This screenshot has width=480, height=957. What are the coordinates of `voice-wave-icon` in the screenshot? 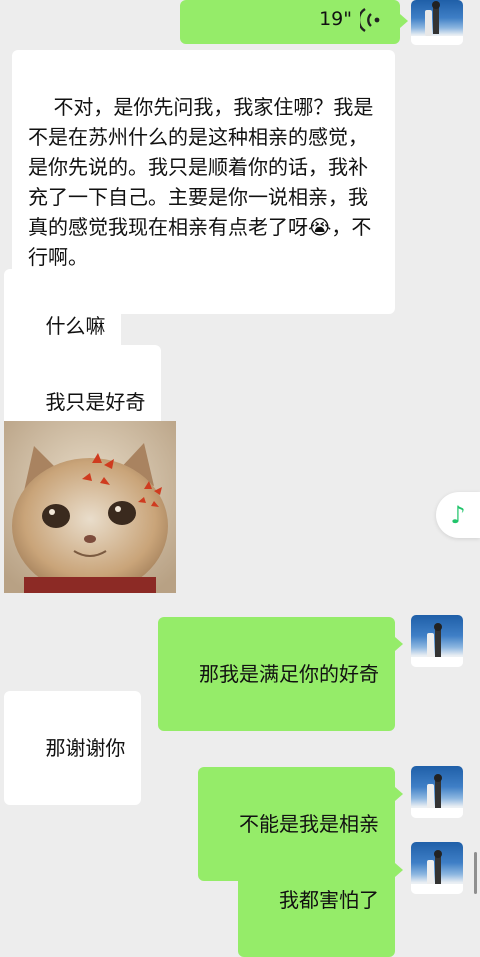 It's located at (369, 22).